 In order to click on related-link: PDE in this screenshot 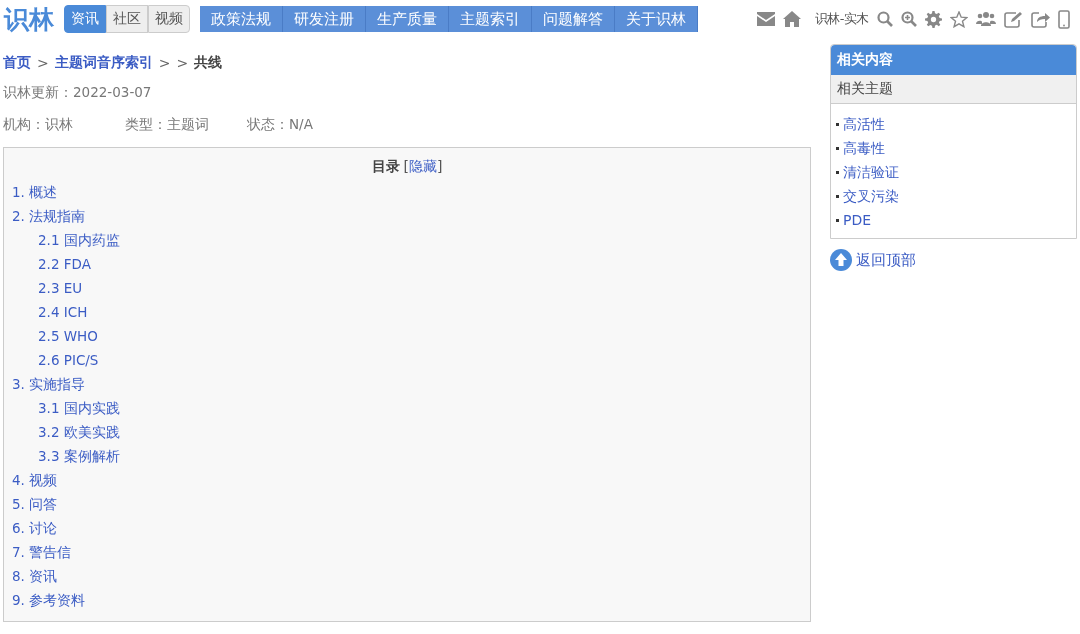, I will do `click(857, 220)`.